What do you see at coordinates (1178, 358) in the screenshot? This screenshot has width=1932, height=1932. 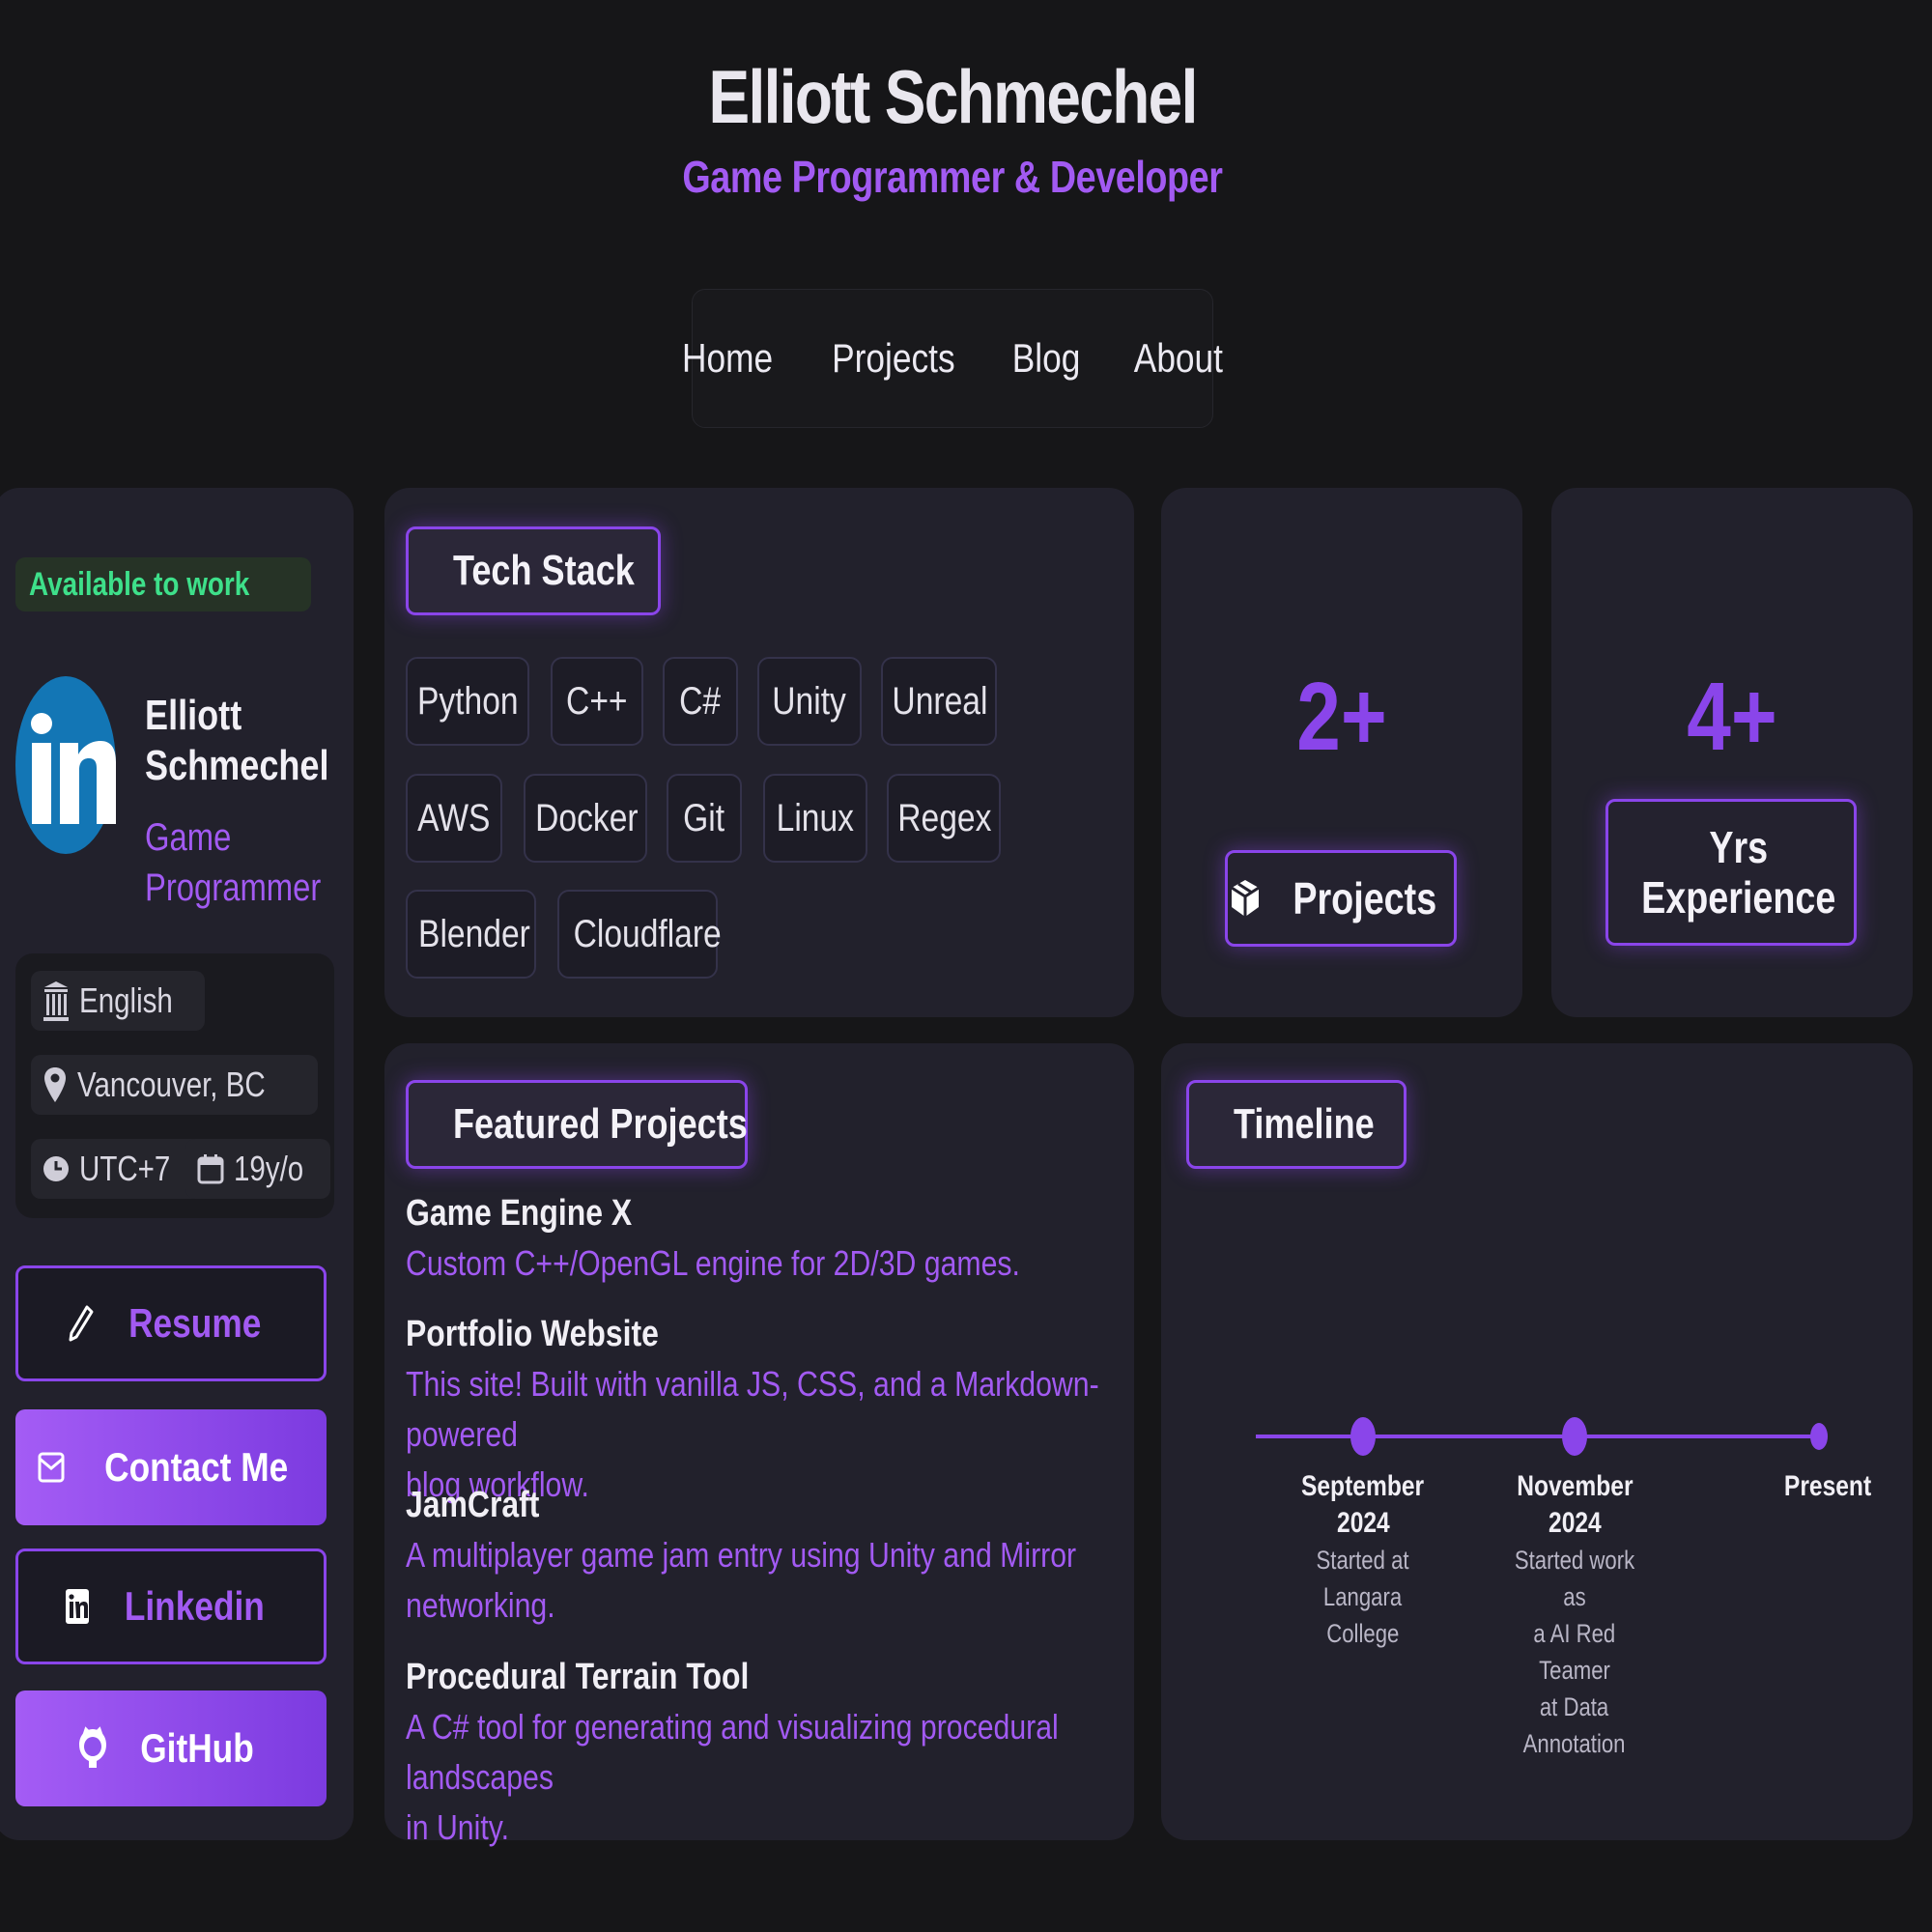 I see `nav-about: About` at bounding box center [1178, 358].